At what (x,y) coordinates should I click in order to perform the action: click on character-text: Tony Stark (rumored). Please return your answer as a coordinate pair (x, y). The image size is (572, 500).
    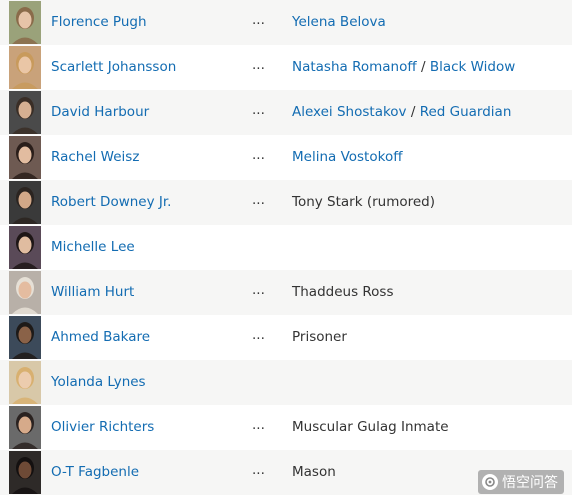
    Looking at the image, I should click on (364, 202).